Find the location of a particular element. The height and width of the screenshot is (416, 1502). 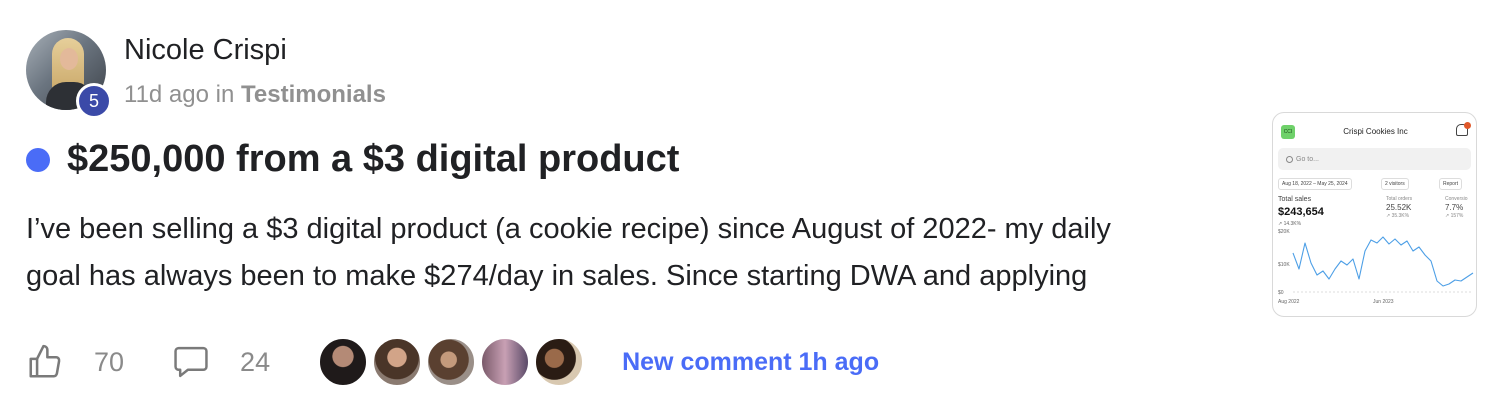

total-sales-change: ↗ 14.3K% is located at coordinates (1290, 224).